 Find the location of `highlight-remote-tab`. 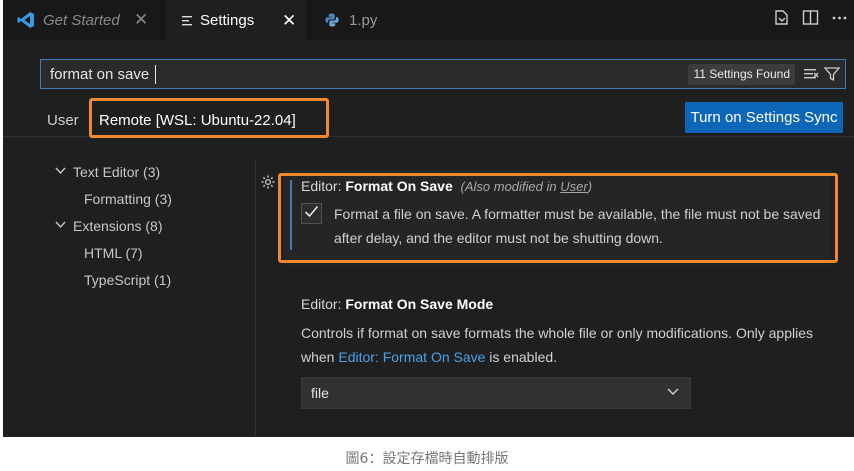

highlight-remote-tab is located at coordinates (209, 118).